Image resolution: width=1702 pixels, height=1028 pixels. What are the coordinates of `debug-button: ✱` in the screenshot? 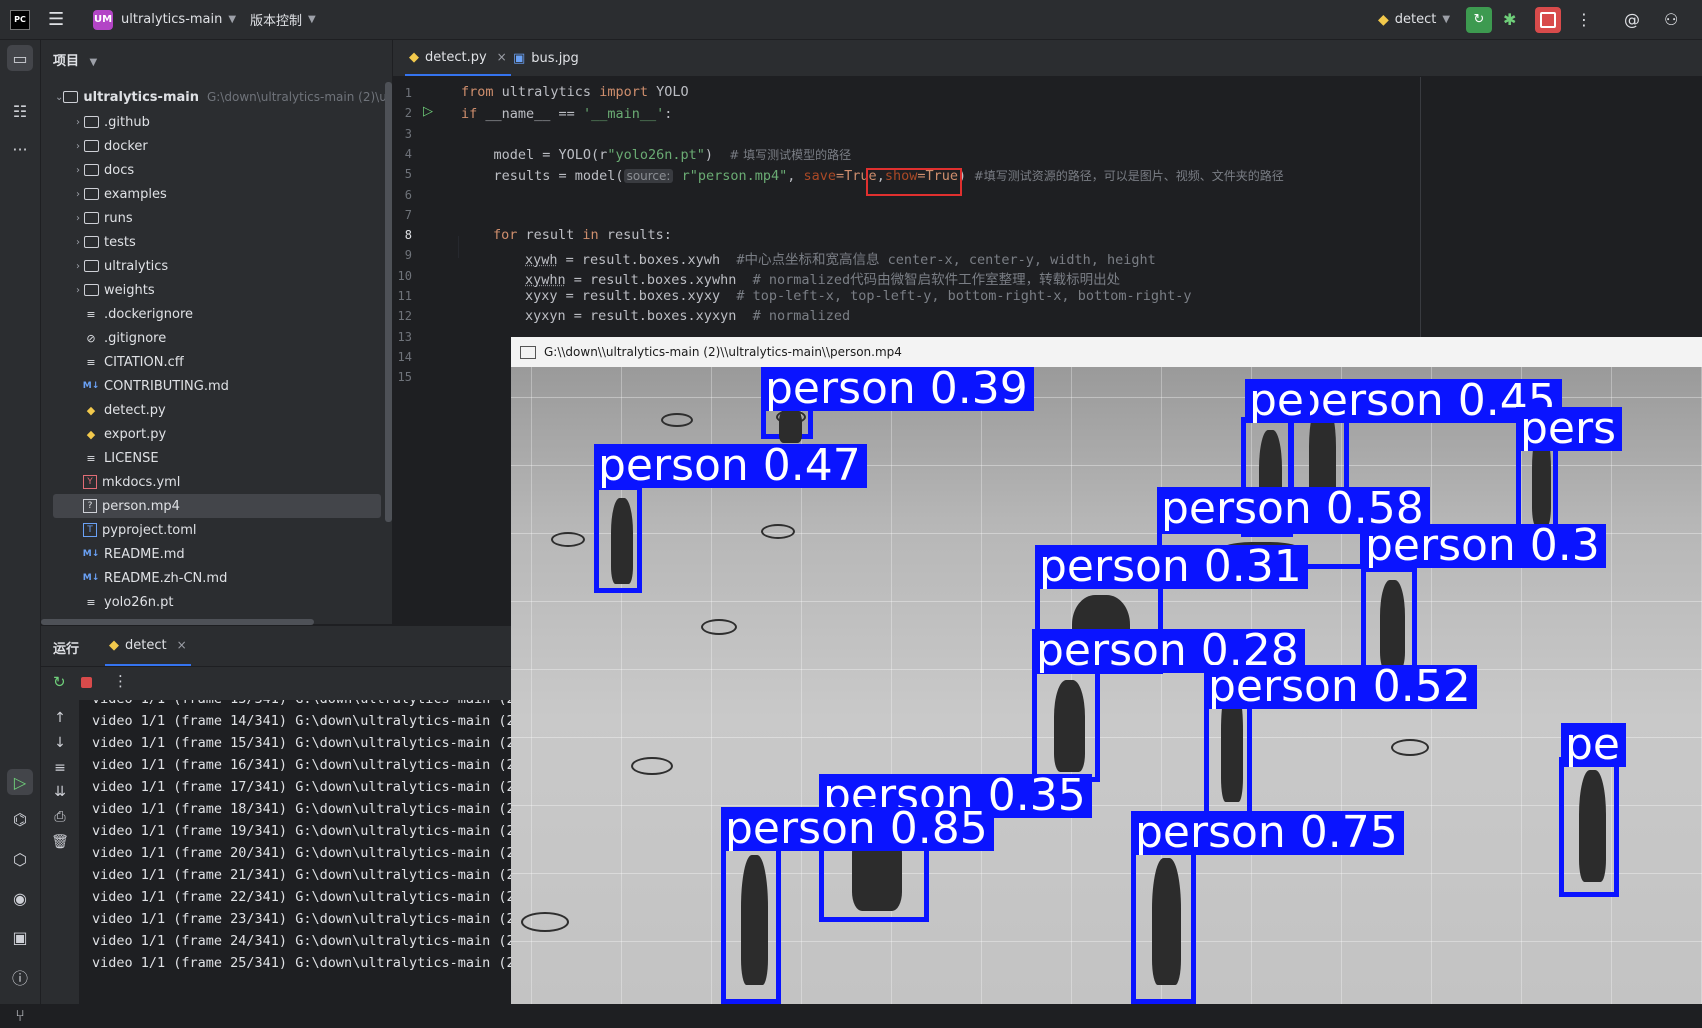 It's located at (1509, 19).